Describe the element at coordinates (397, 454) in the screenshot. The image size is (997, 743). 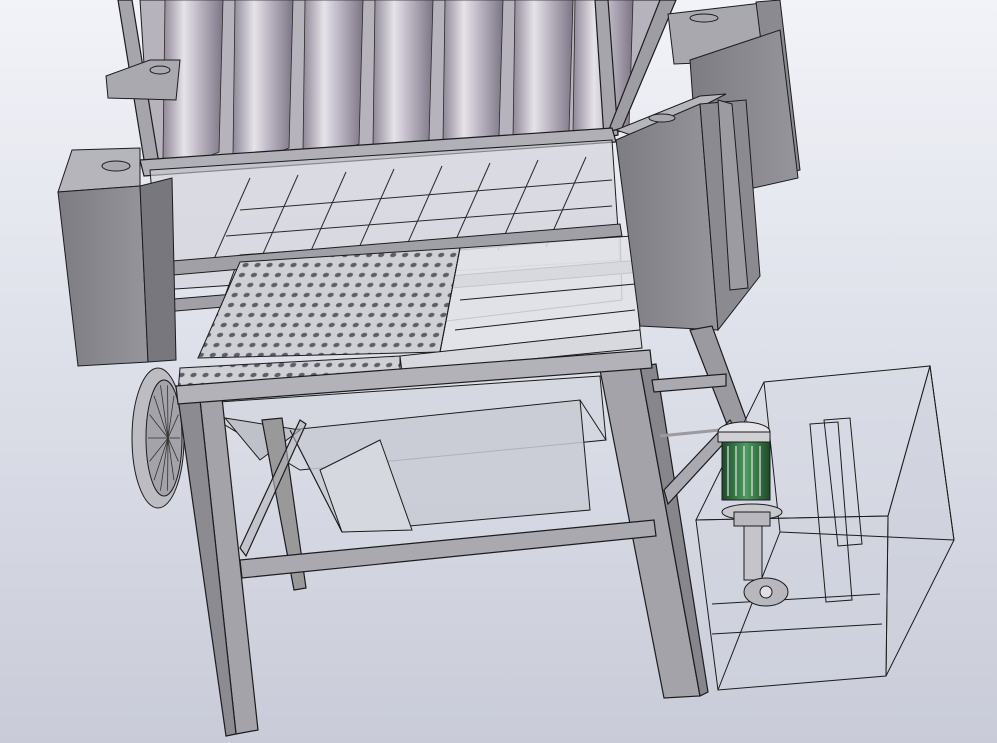
I see `hopper` at that location.